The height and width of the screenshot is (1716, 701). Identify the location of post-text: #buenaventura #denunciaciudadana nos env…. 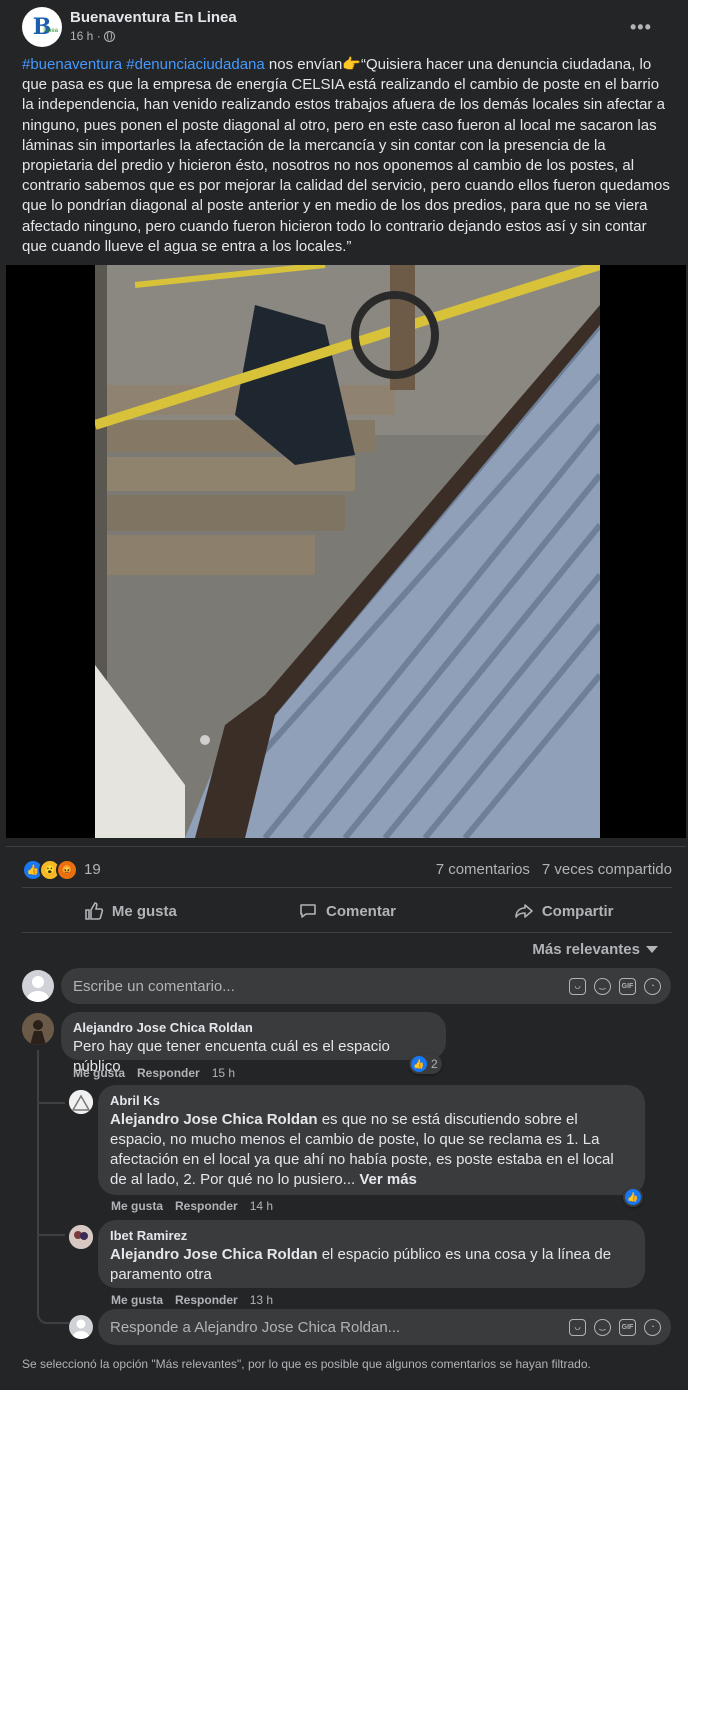
(348, 156).